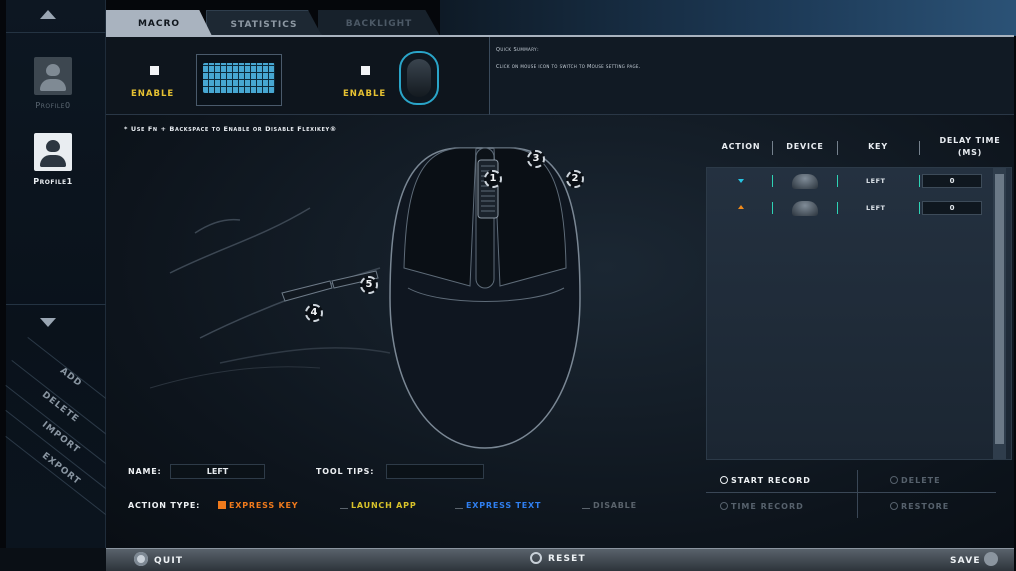 The height and width of the screenshot is (571, 1016). What do you see at coordinates (567, 559) in the screenshot?
I see `reset-label: RESET` at bounding box center [567, 559].